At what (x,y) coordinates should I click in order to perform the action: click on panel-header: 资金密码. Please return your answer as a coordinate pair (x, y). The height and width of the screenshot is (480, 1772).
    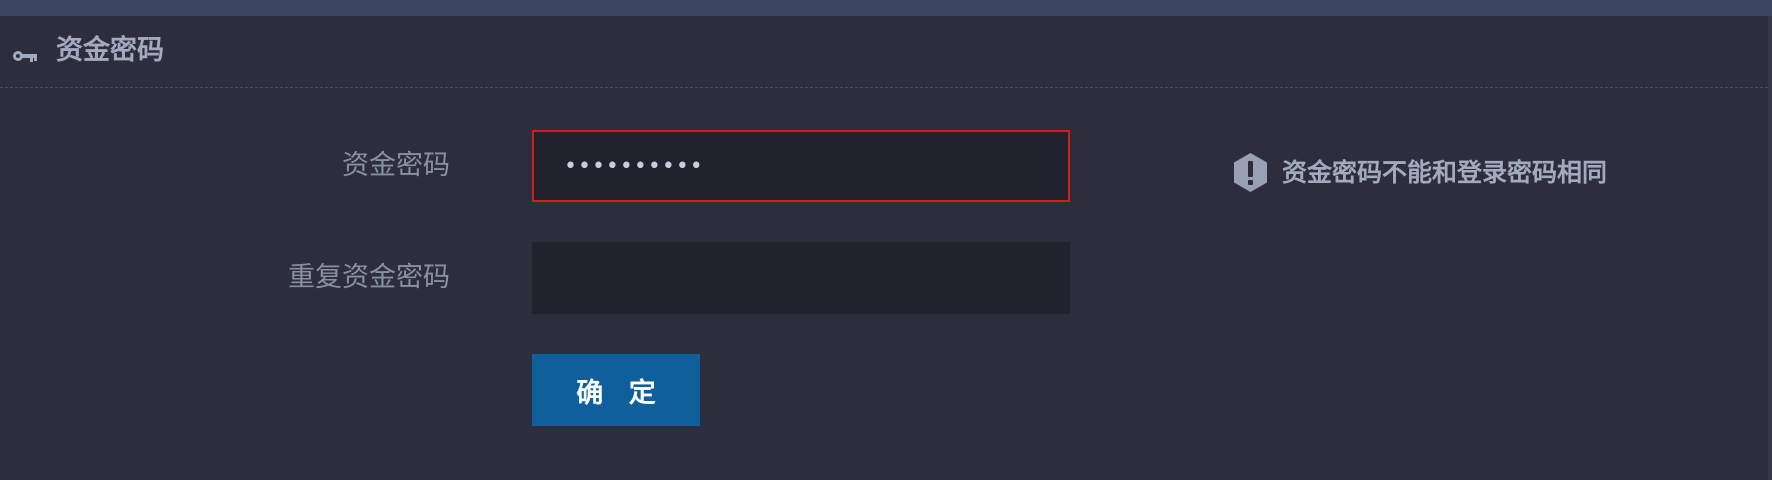
    Looking at the image, I should click on (884, 52).